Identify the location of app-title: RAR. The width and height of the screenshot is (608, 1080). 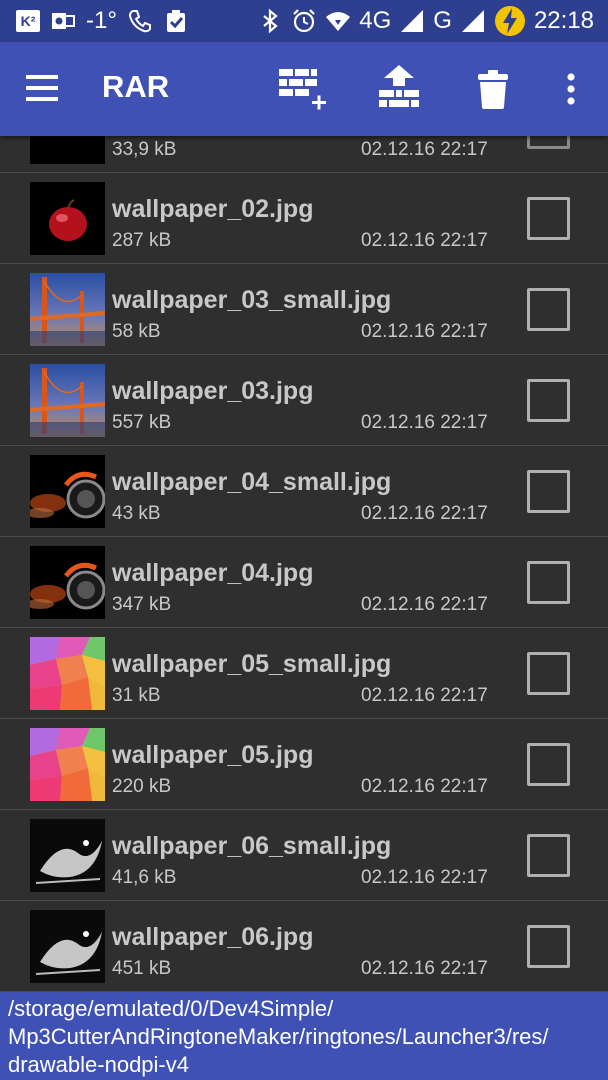
(136, 86).